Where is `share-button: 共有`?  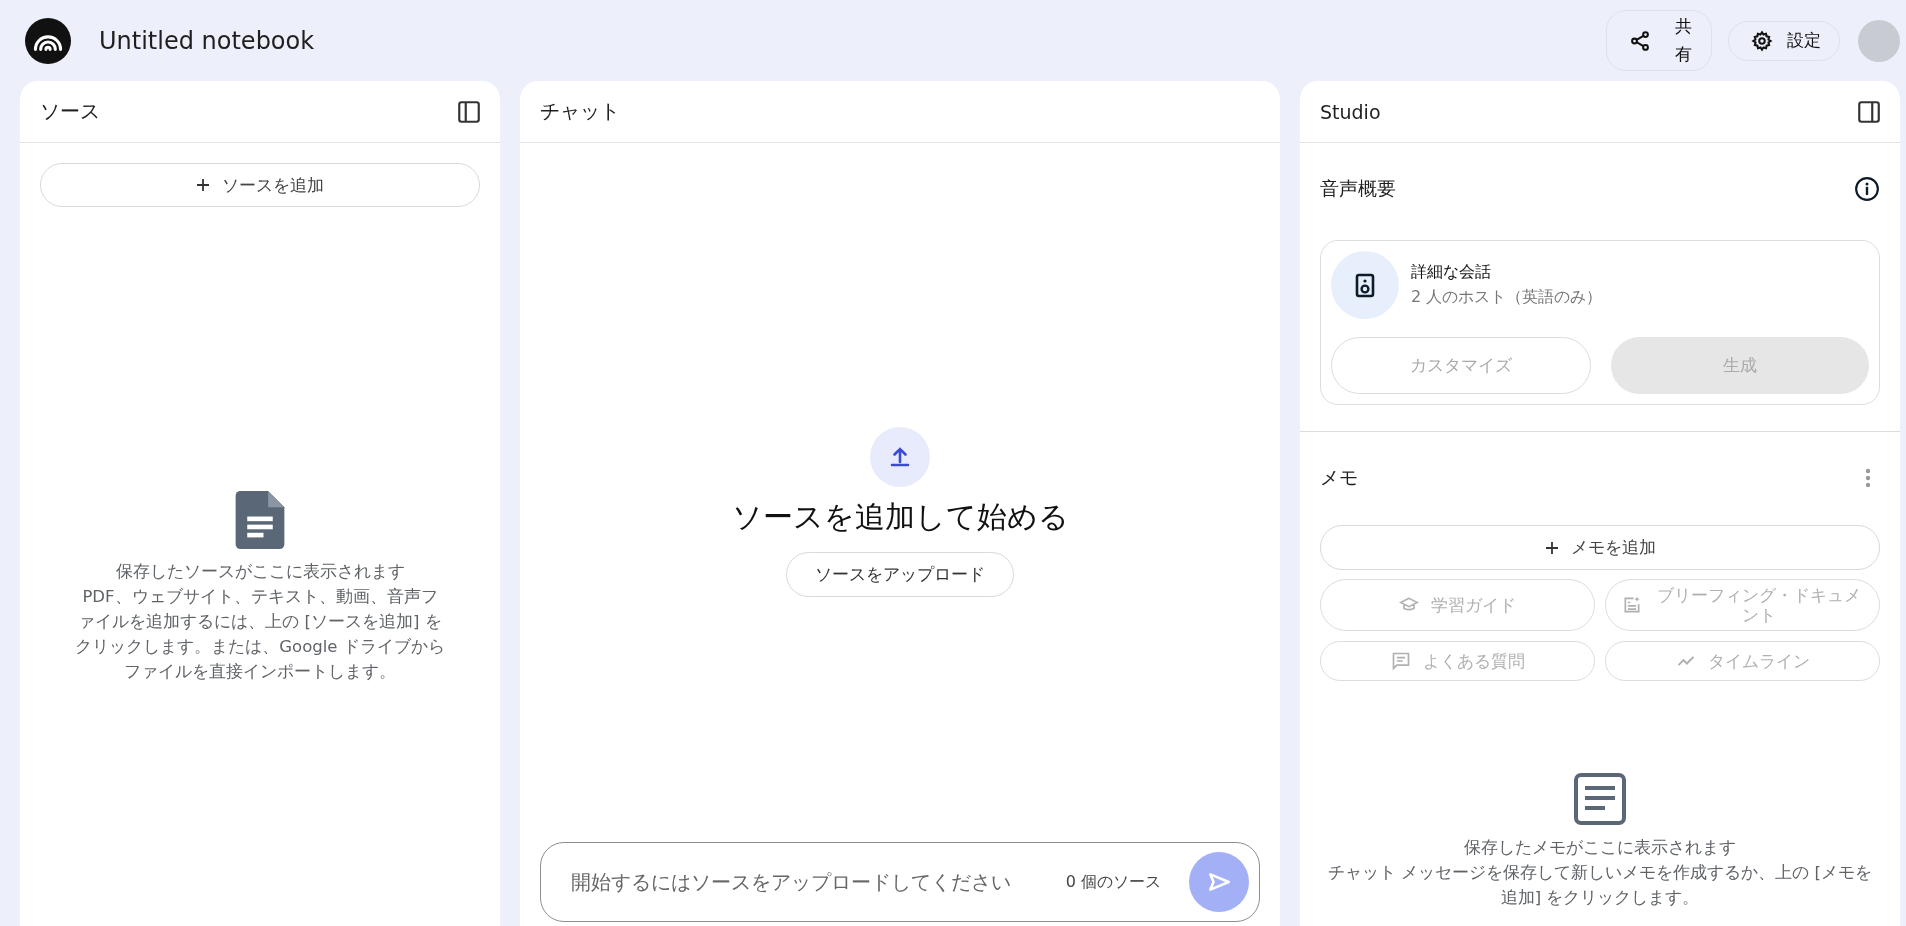
share-button: 共有 is located at coordinates (1659, 40).